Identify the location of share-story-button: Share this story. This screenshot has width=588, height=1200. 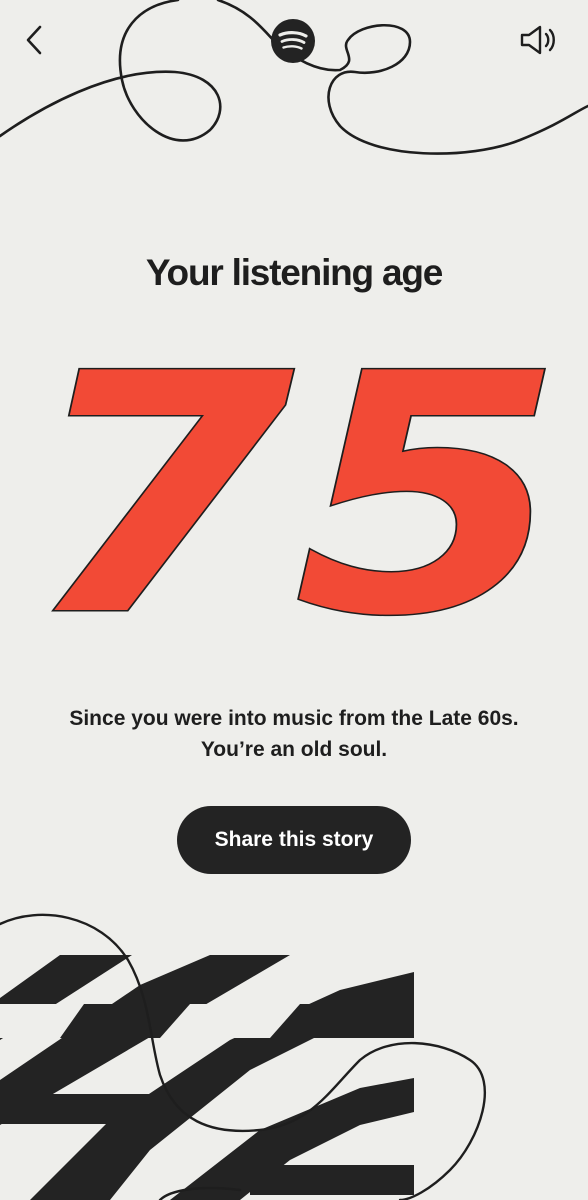
(294, 840).